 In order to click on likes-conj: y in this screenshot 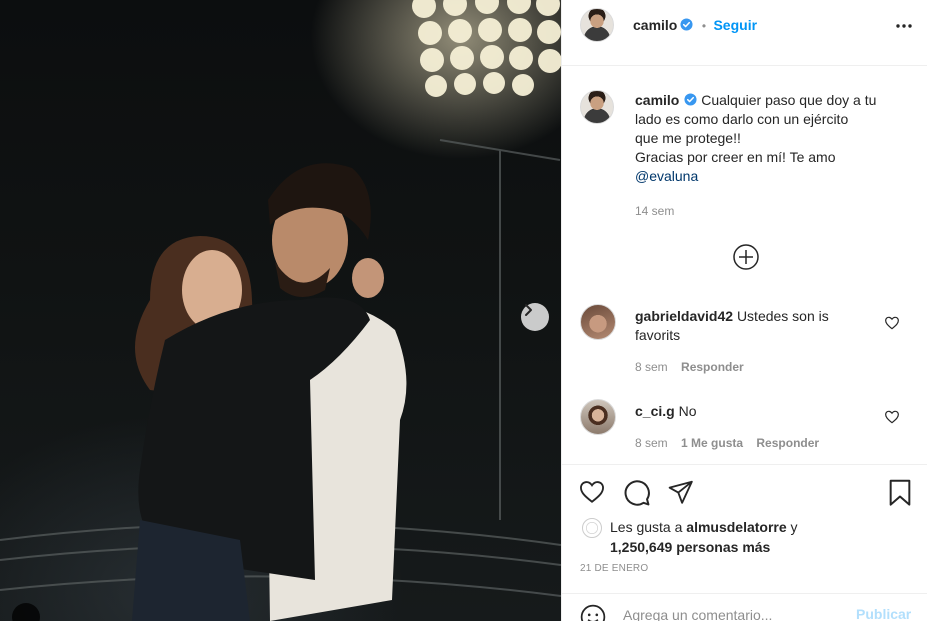, I will do `click(794, 527)`.